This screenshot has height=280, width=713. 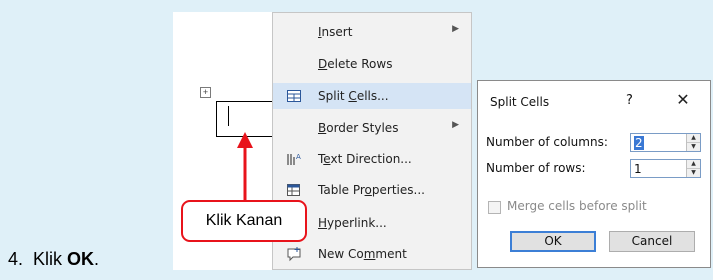 What do you see at coordinates (372, 32) in the screenshot?
I see `menu-item-insert: Insert ▶` at bounding box center [372, 32].